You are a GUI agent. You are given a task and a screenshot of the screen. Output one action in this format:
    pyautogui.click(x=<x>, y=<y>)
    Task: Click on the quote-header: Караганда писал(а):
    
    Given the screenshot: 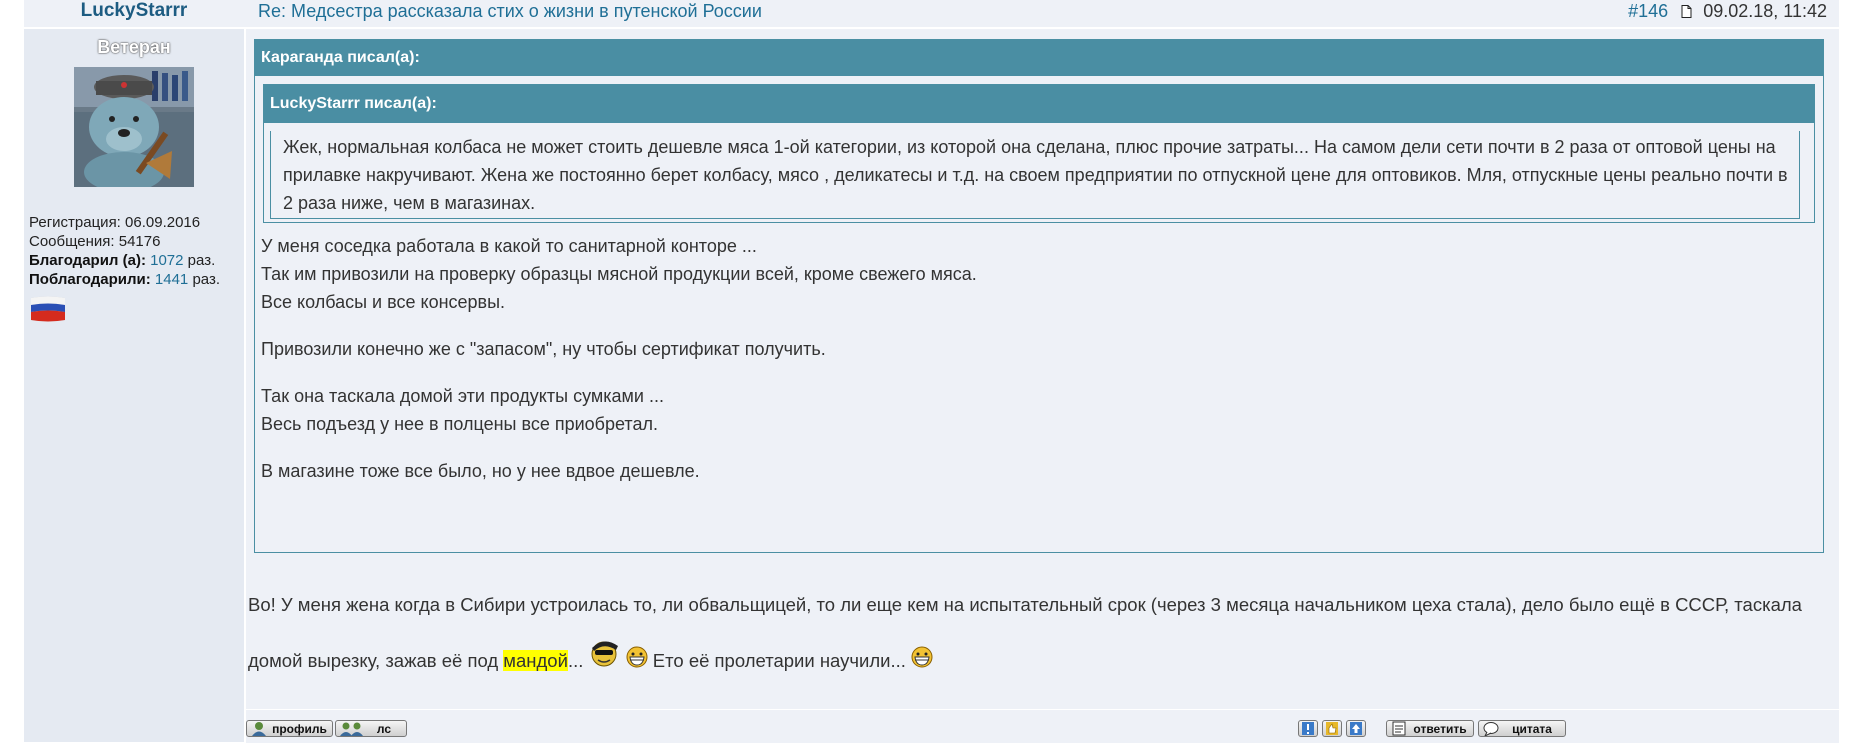 What is the action you would take?
    pyautogui.click(x=1039, y=58)
    